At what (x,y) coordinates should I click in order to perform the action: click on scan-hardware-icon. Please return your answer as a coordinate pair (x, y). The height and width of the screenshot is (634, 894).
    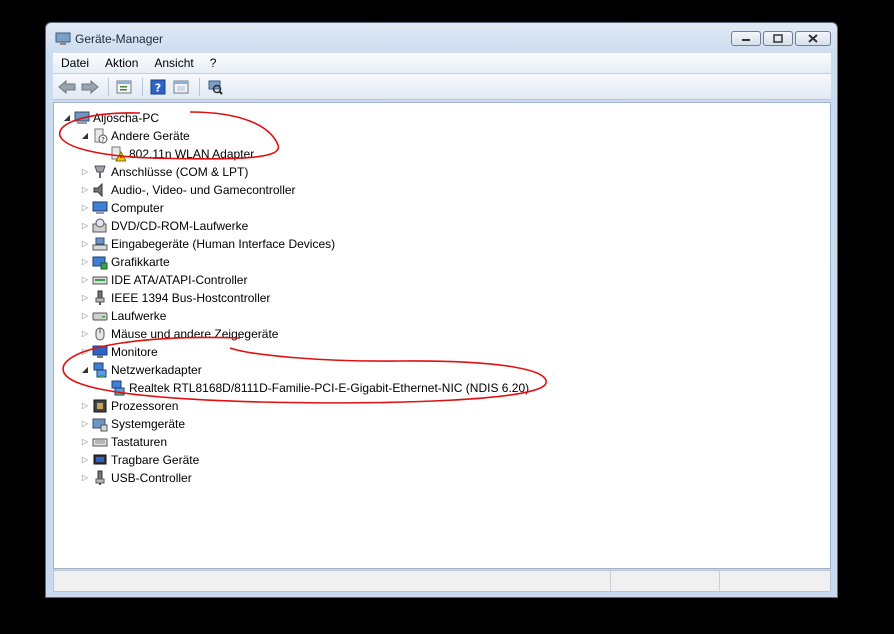
    Looking at the image, I should click on (215, 87).